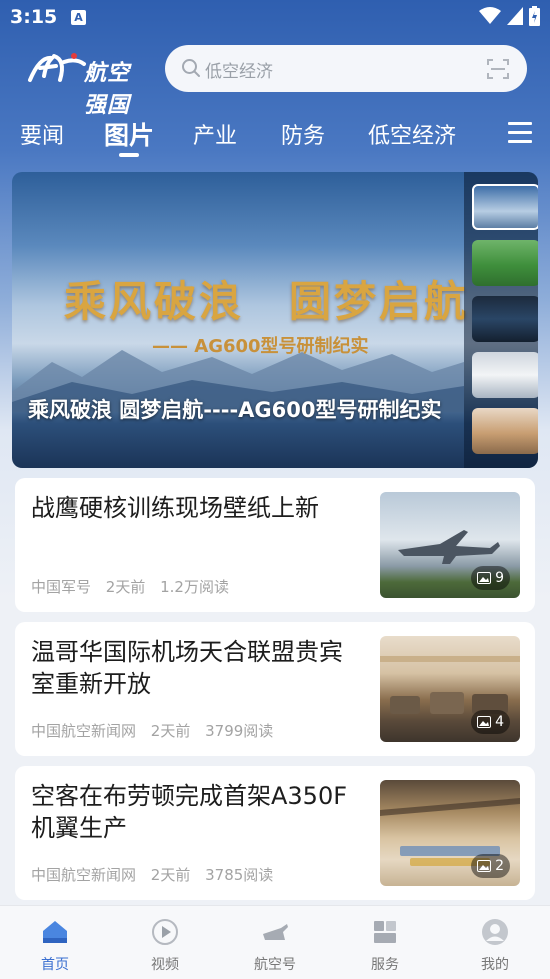 The width and height of the screenshot is (550, 979). I want to click on news-meta: 中国航空新闻网 2天前 3799阅读, so click(157, 730).